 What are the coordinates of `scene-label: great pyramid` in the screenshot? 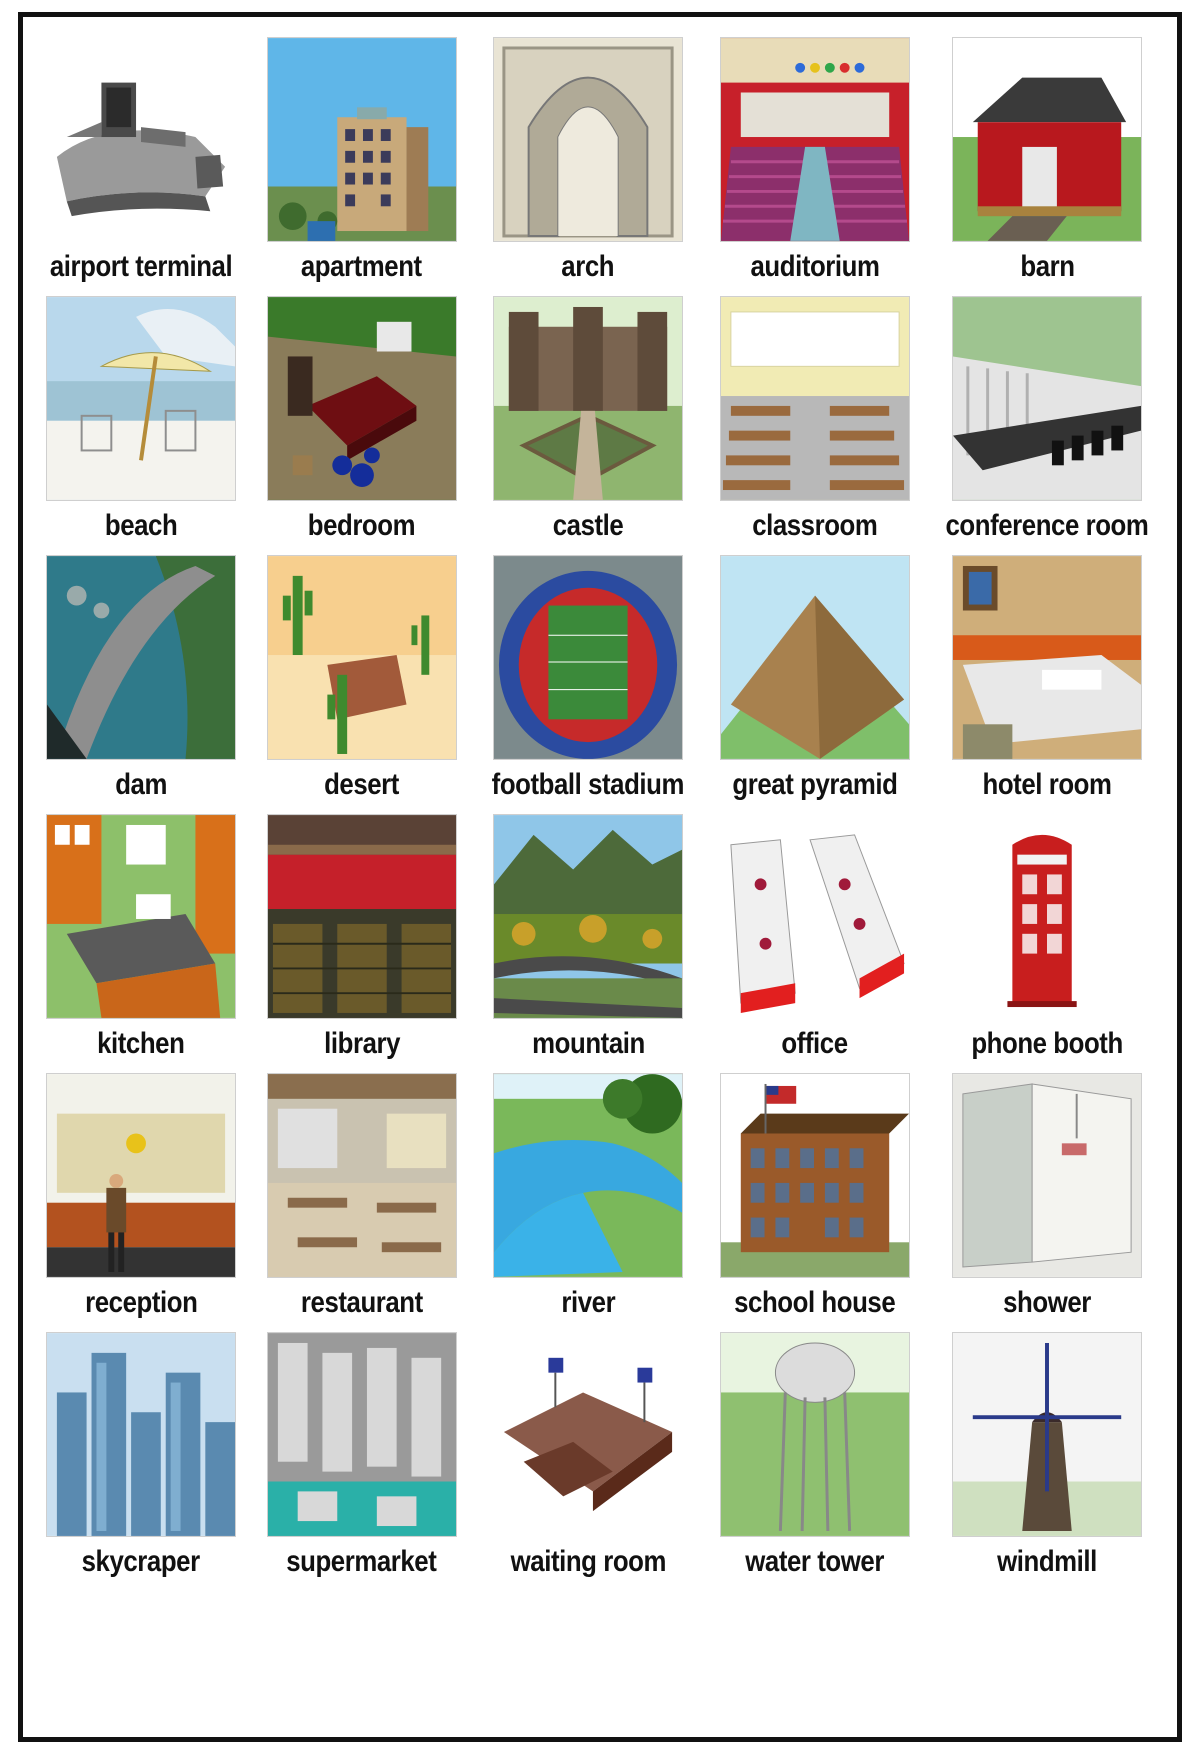 It's located at (814, 784).